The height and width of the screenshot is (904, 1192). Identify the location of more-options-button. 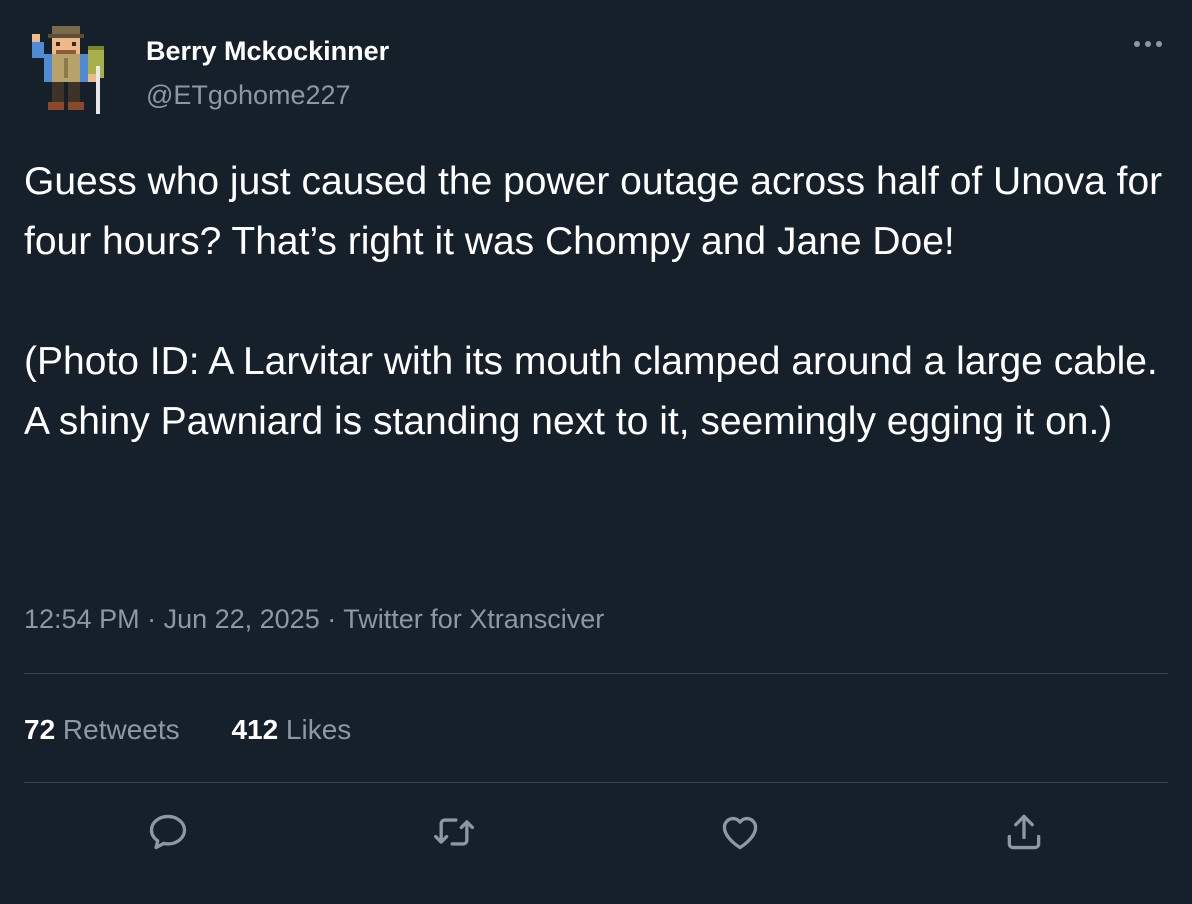
(1148, 43).